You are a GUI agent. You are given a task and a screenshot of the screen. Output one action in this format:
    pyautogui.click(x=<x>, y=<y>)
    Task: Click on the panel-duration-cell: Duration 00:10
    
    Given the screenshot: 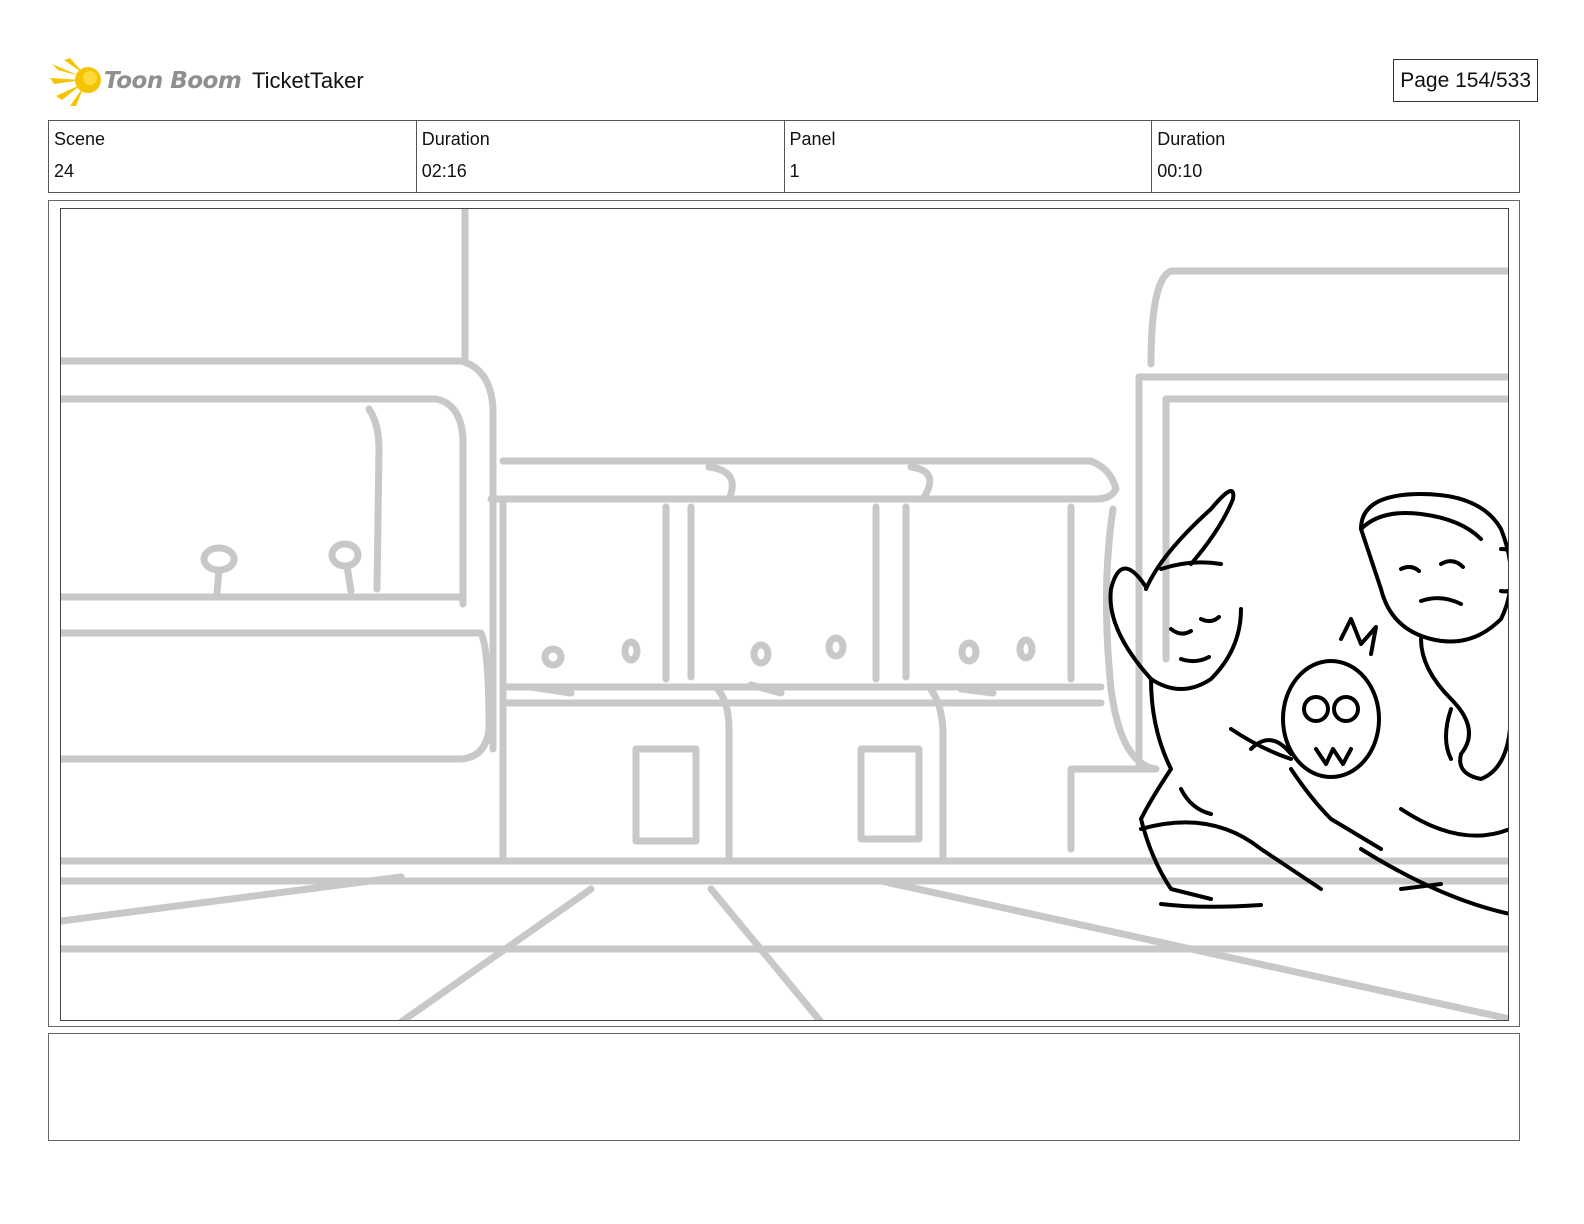 What is the action you would take?
    pyautogui.click(x=1335, y=156)
    